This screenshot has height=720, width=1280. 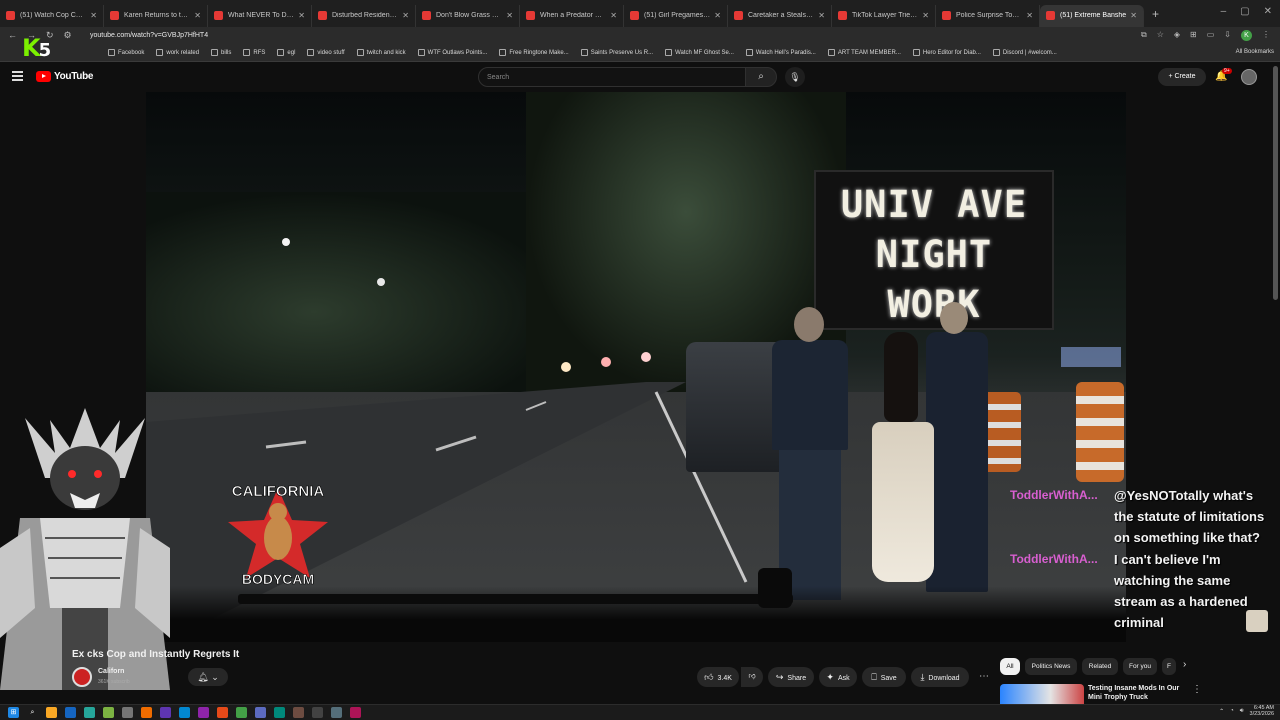 What do you see at coordinates (676, 15) in the screenshot?
I see `browser-tab: (51) Girl Pregames Thank ✕` at bounding box center [676, 15].